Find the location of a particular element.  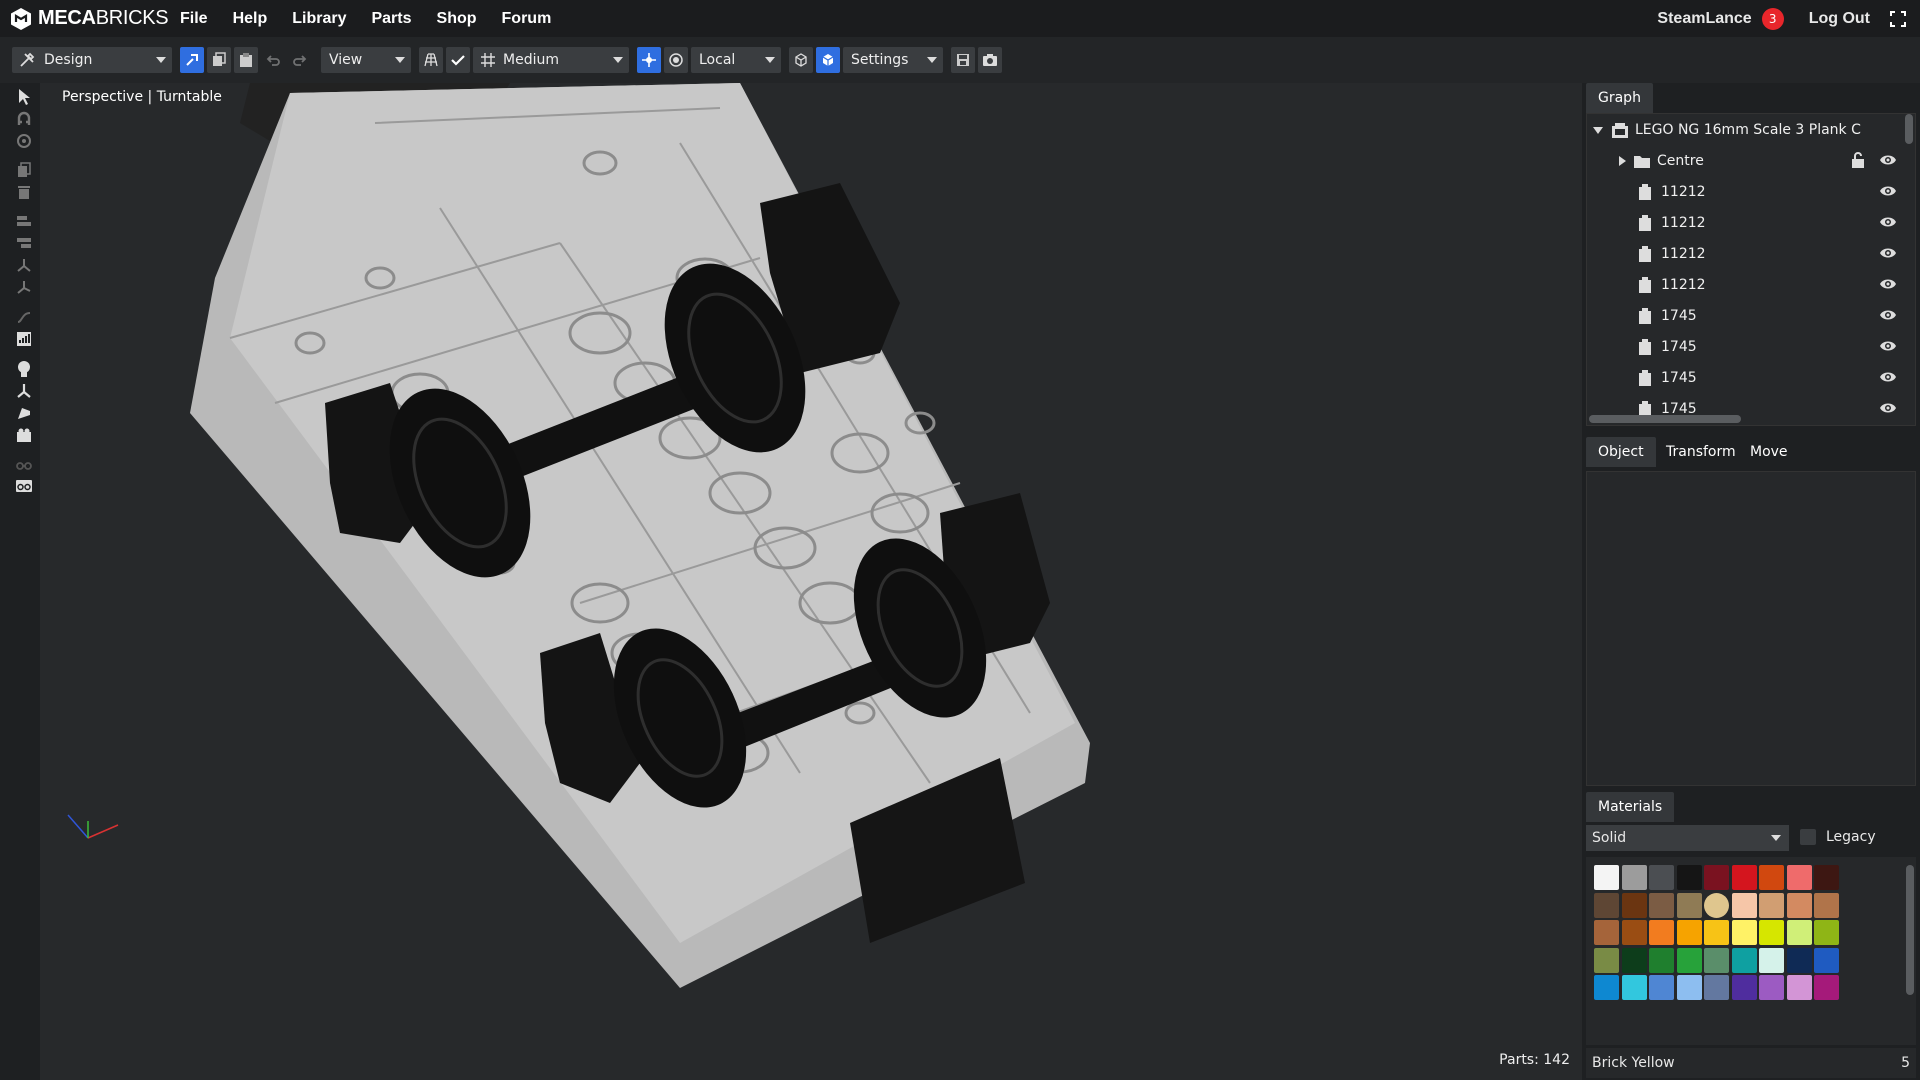

axis-alt-icon is located at coordinates (24, 287).